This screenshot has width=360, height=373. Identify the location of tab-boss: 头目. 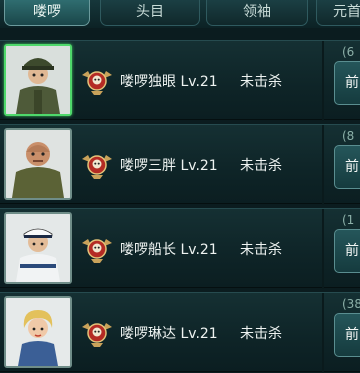
(150, 13).